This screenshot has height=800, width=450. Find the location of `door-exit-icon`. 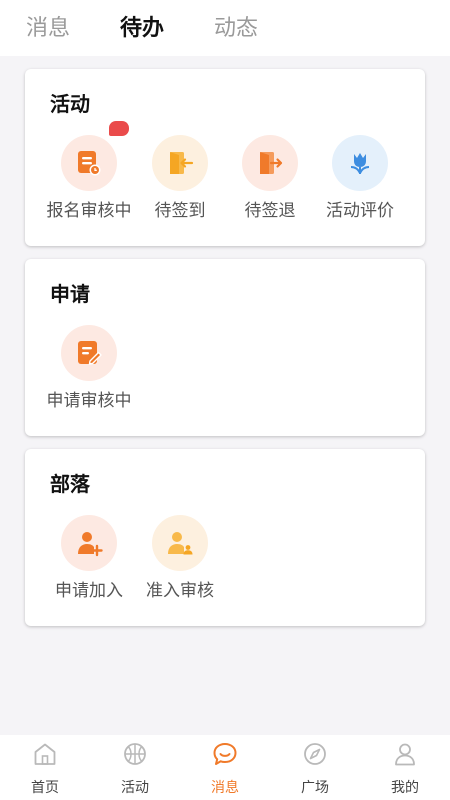

door-exit-icon is located at coordinates (271, 163).